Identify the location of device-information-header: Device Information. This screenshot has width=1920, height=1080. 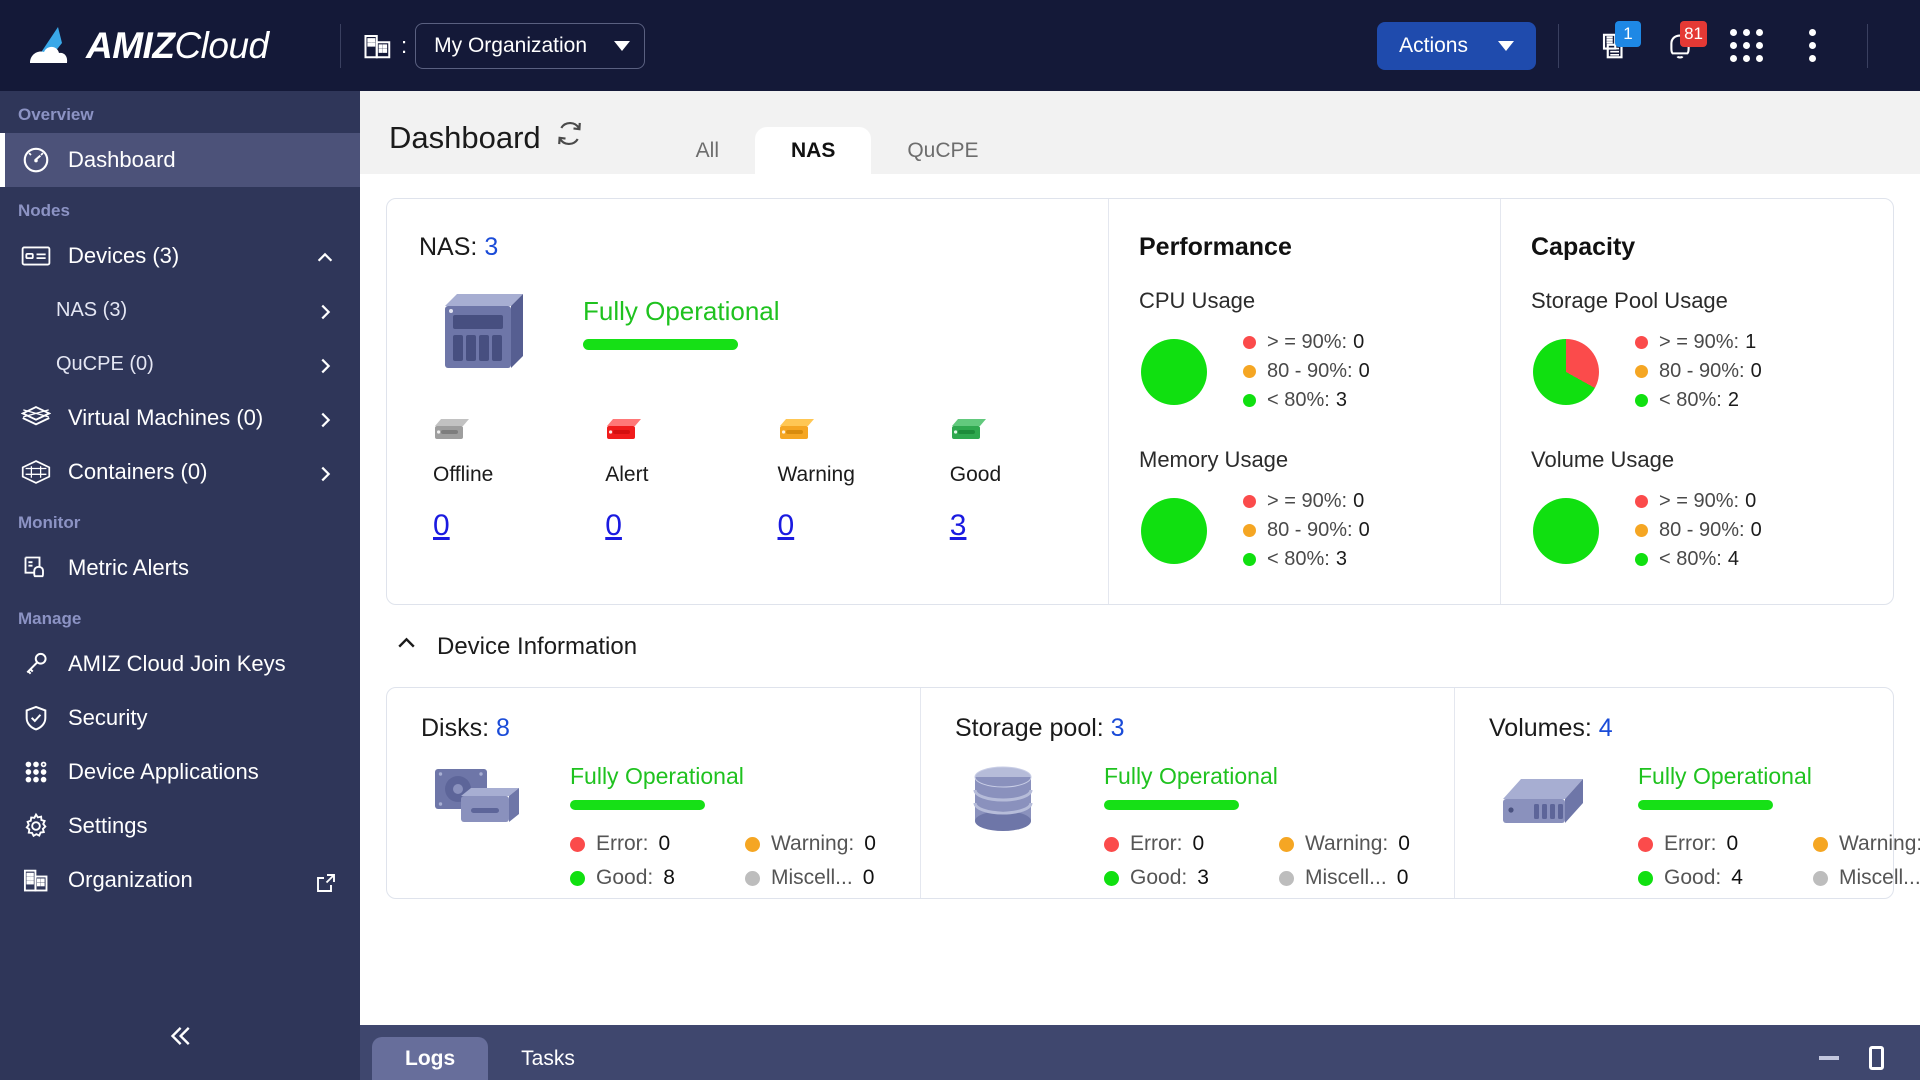
(1157, 647).